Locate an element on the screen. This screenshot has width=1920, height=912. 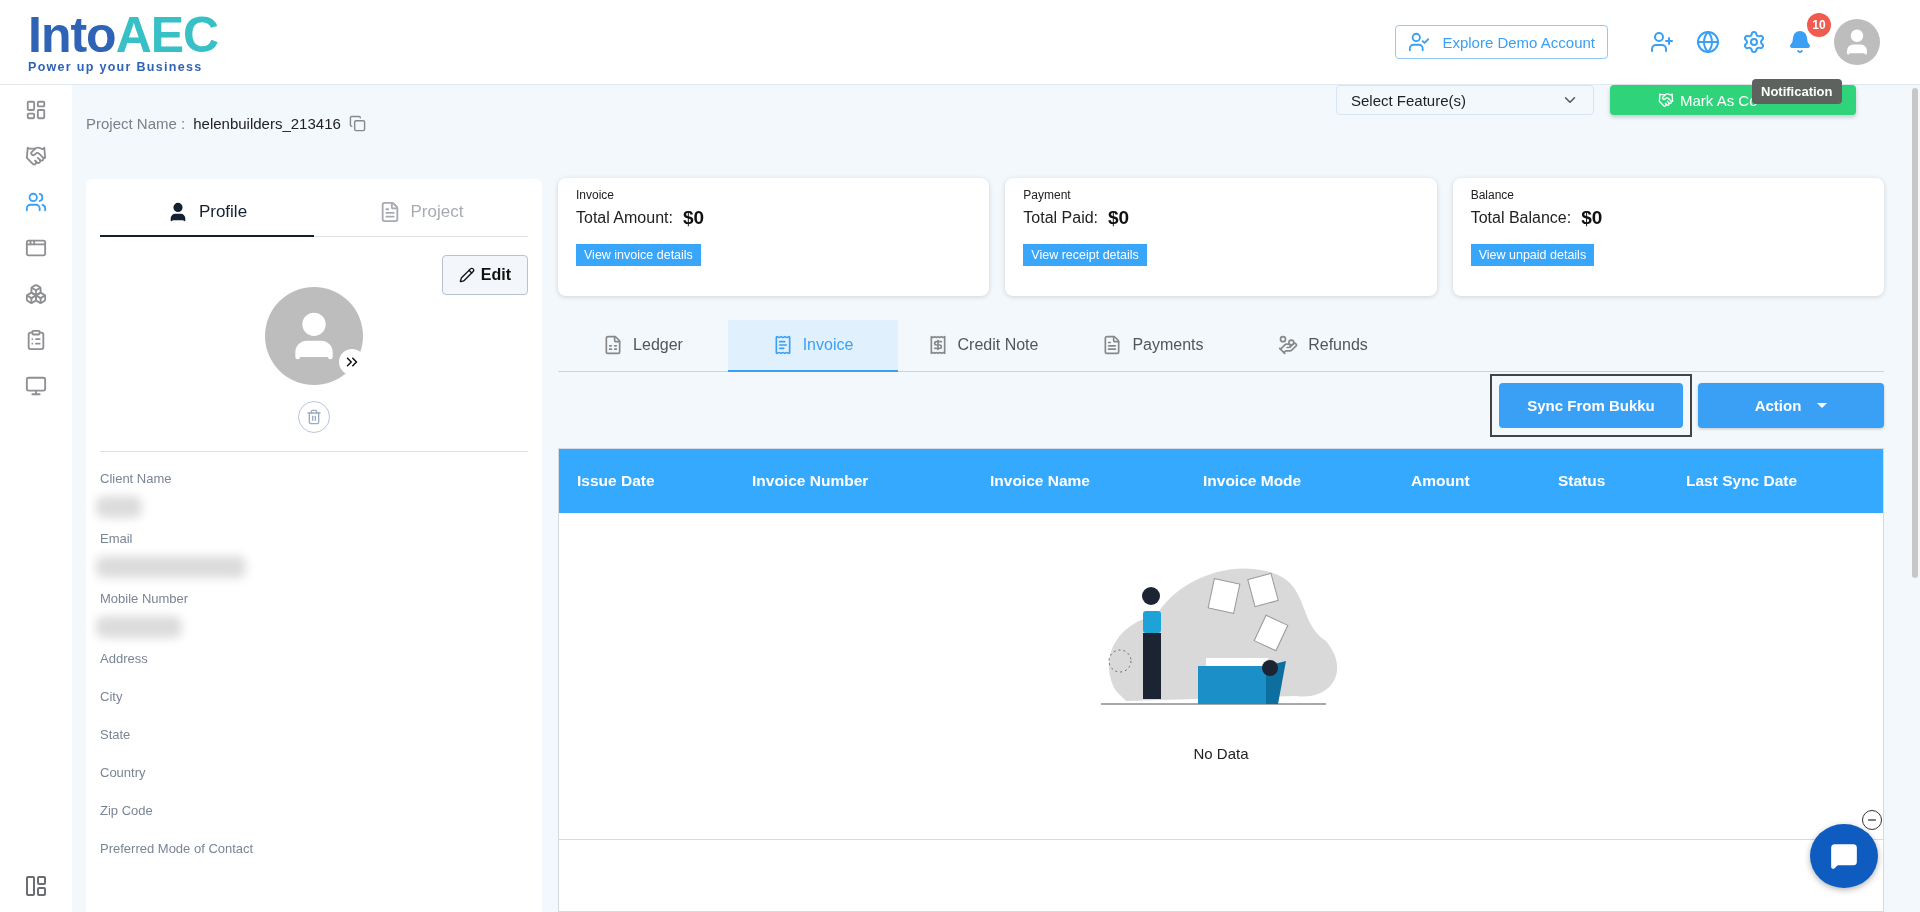
users-icon is located at coordinates (36, 202).